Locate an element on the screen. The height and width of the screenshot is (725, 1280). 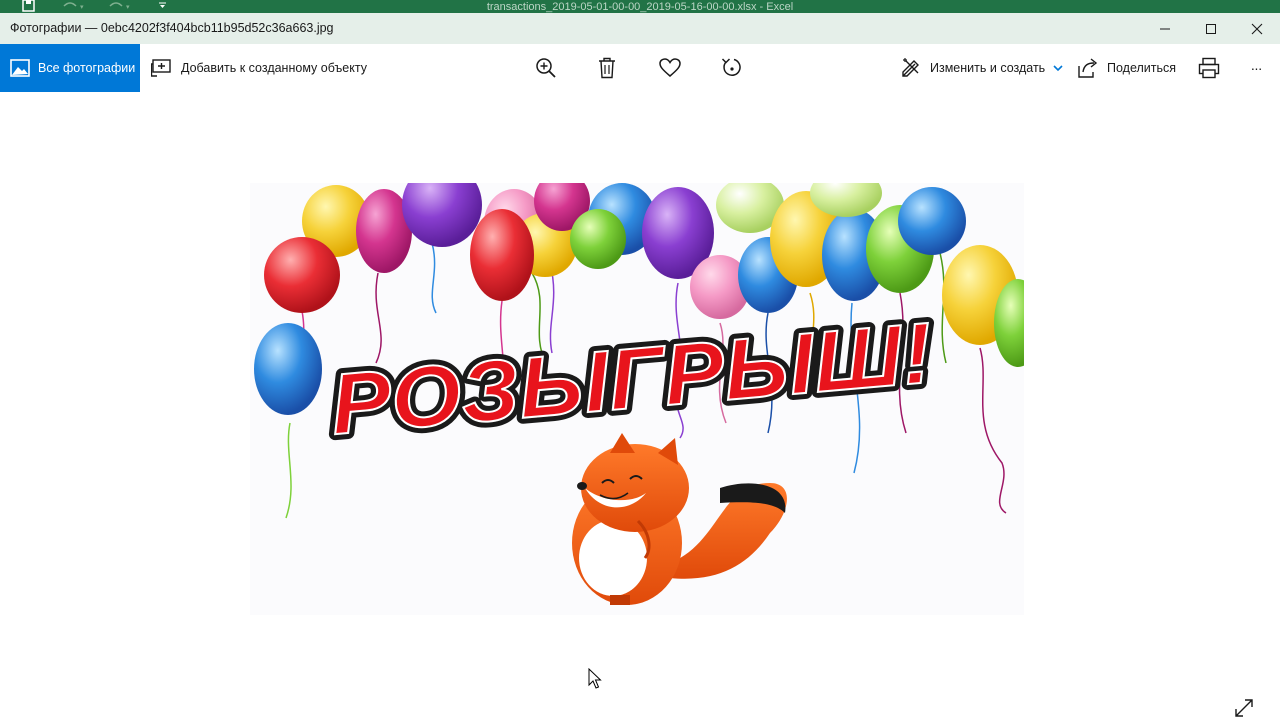
zoom-in-icon is located at coordinates (546, 68).